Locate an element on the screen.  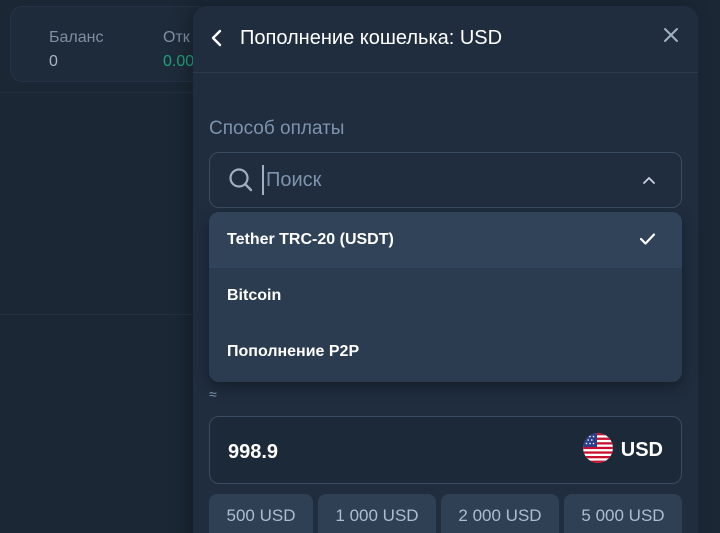
balance-card: Баланс 0 Отк 0.00 is located at coordinates (110, 44).